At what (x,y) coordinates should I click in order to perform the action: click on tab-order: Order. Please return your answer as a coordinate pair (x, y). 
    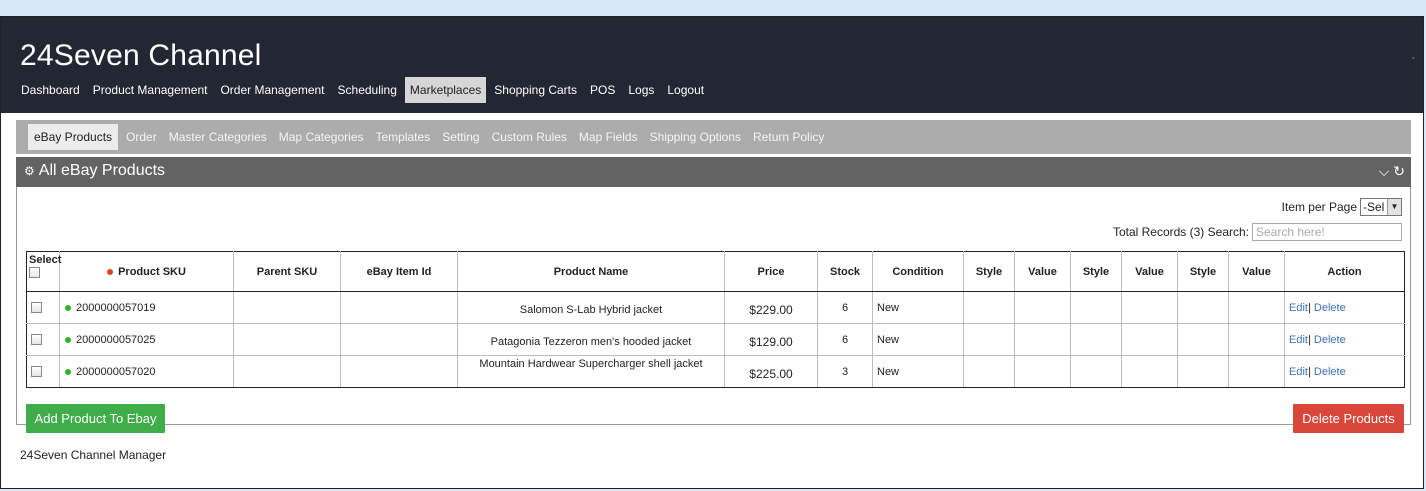
    Looking at the image, I should click on (141, 137).